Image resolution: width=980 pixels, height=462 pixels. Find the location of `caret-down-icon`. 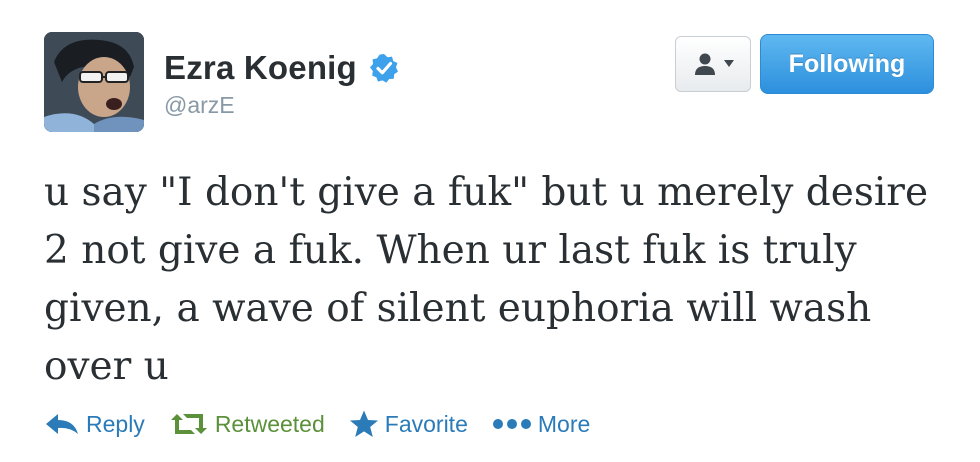

caret-down-icon is located at coordinates (729, 63).